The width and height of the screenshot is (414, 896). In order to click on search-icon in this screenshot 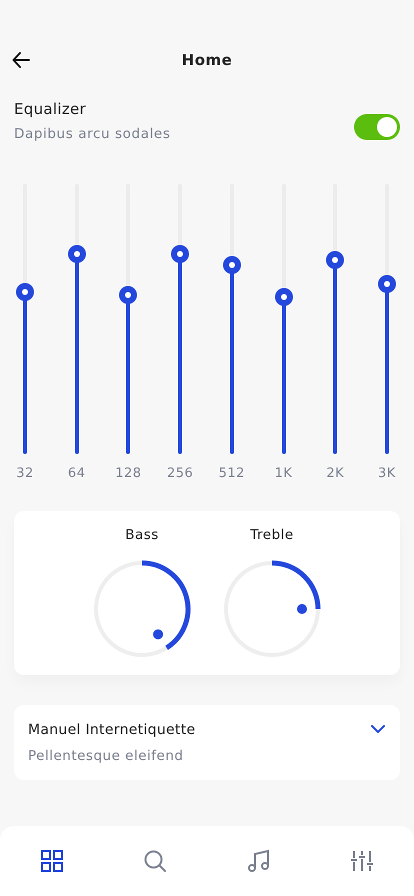, I will do `click(155, 861)`.